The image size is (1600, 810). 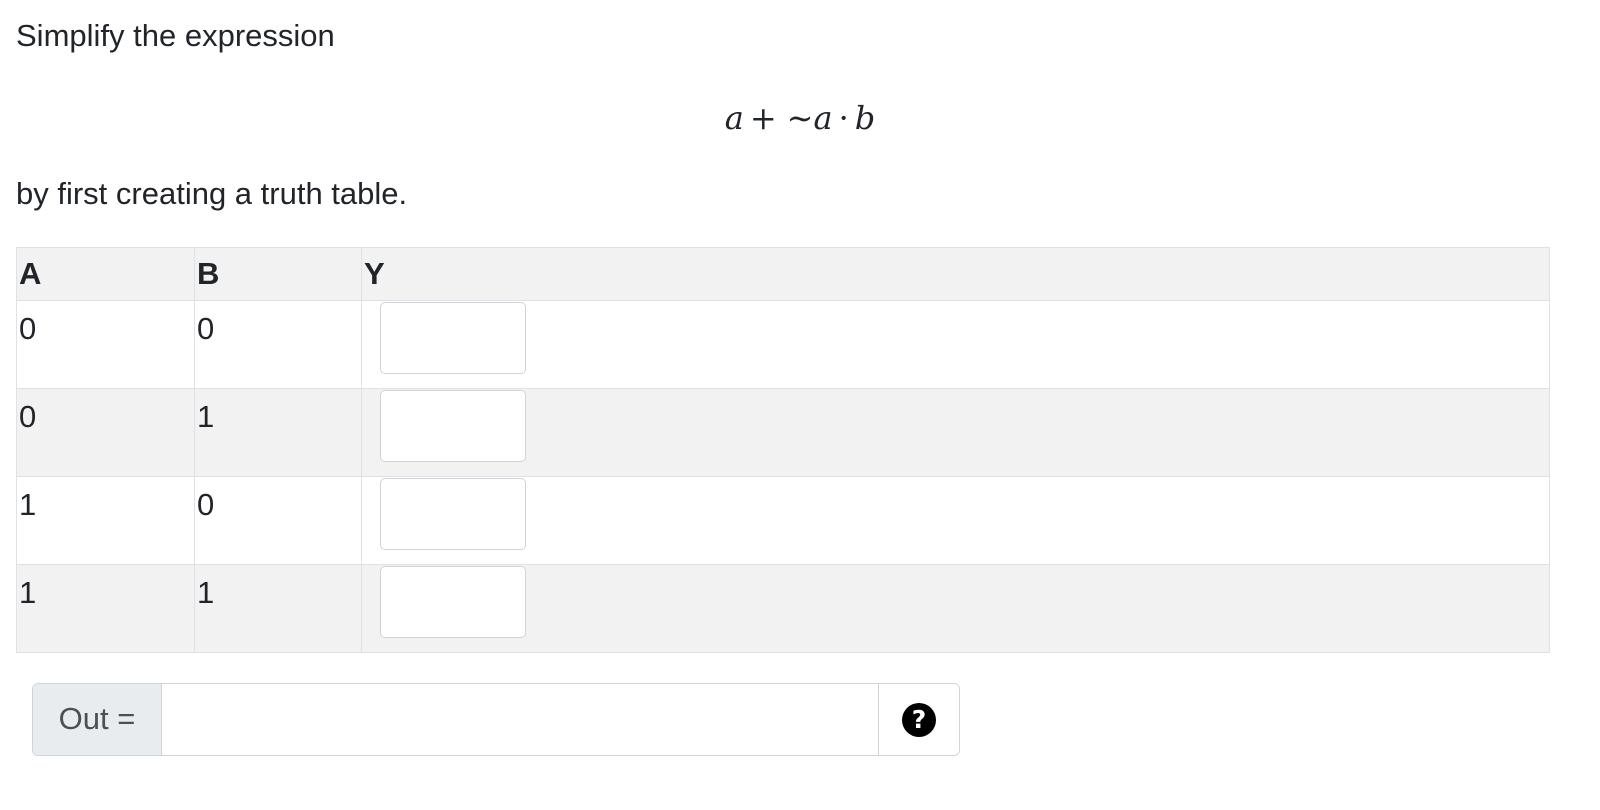 I want to click on answer-input-group: Out = ?, so click(x=496, y=719).